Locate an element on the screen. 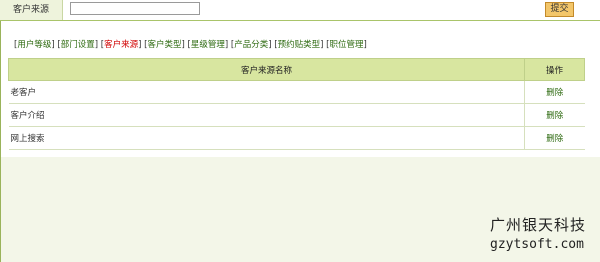  tab-customer-source: 客户来源 is located at coordinates (121, 45).